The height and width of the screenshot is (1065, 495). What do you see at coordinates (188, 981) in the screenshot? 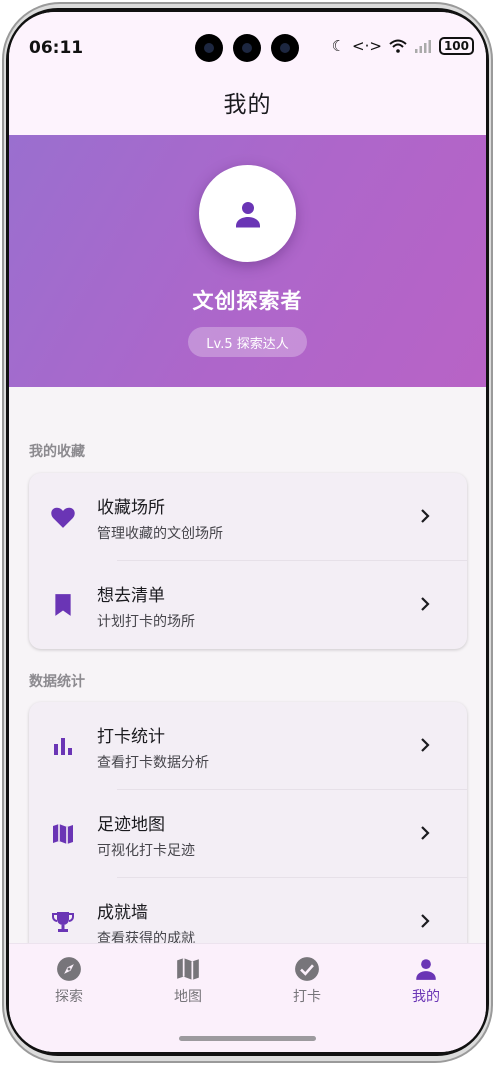
I see `nav-tab-map: 地图` at bounding box center [188, 981].